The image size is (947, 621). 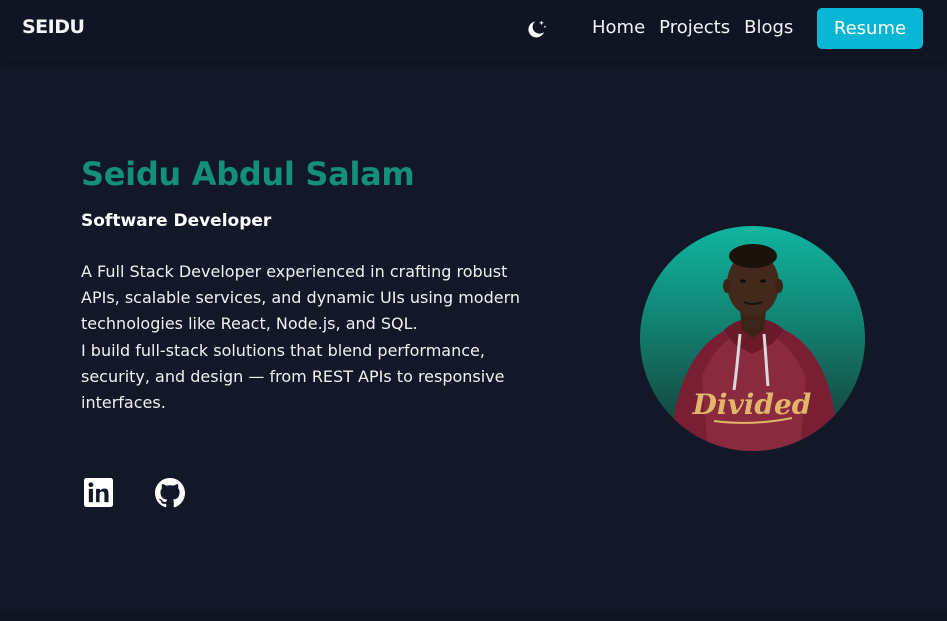 What do you see at coordinates (618, 27) in the screenshot?
I see `nav-home: Home` at bounding box center [618, 27].